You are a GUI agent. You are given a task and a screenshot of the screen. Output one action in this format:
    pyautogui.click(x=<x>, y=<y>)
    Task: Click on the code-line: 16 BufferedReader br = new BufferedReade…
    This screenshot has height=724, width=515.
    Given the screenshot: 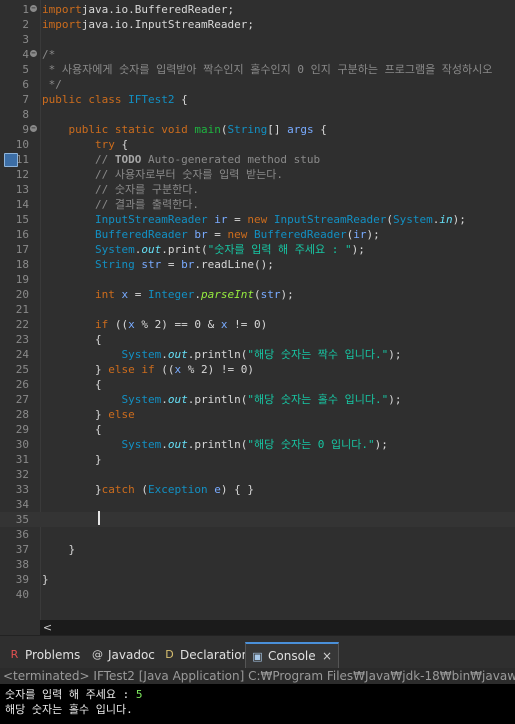 What is the action you would take?
    pyautogui.click(x=257, y=234)
    